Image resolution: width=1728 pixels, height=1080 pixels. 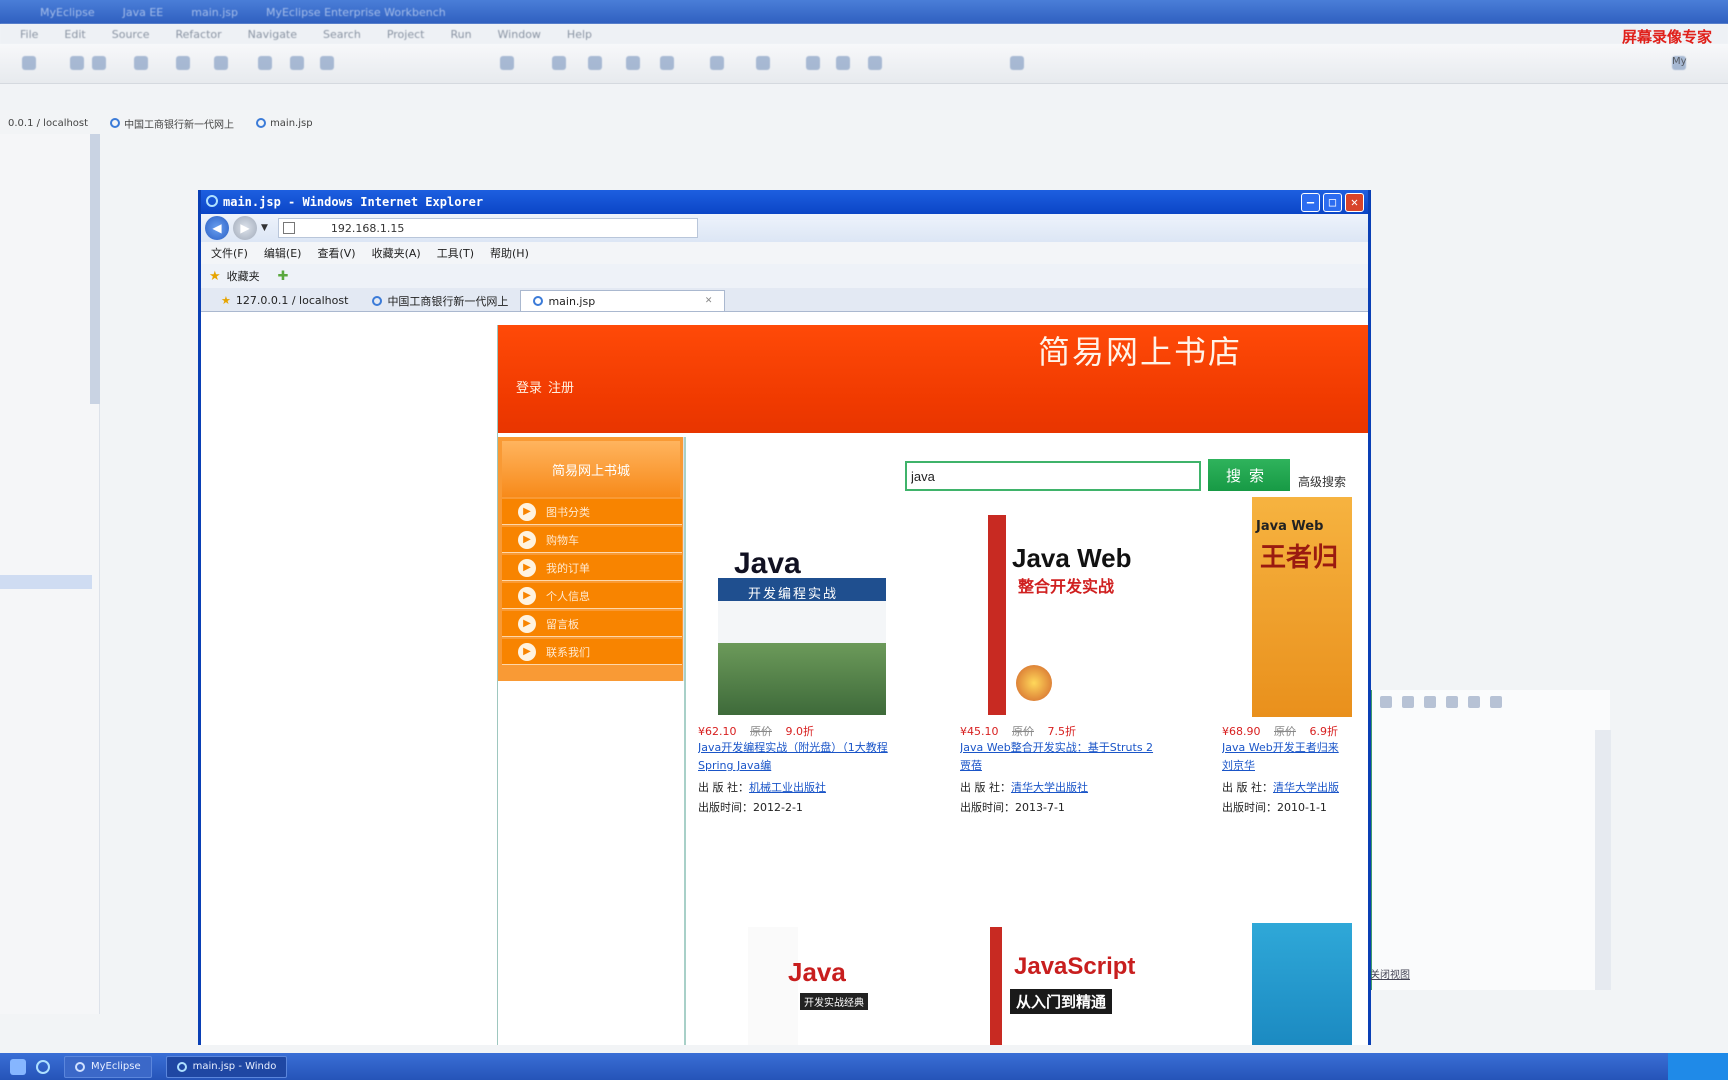 What do you see at coordinates (592, 624) in the screenshot?
I see `menu-item-messages: ▶ 留言板` at bounding box center [592, 624].